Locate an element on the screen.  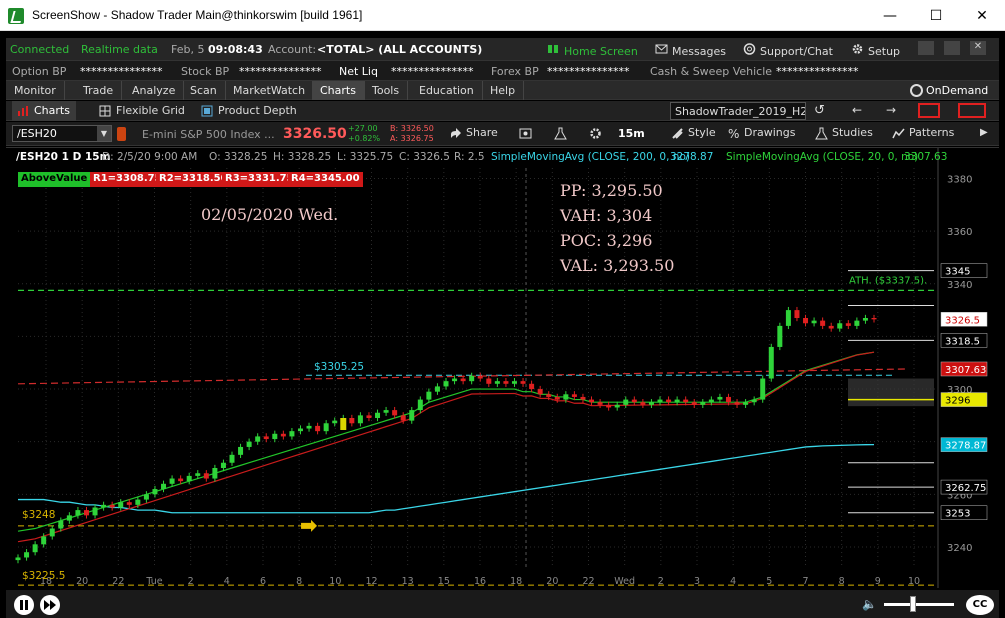
timeframe-selector: 15m is located at coordinates (631, 133).